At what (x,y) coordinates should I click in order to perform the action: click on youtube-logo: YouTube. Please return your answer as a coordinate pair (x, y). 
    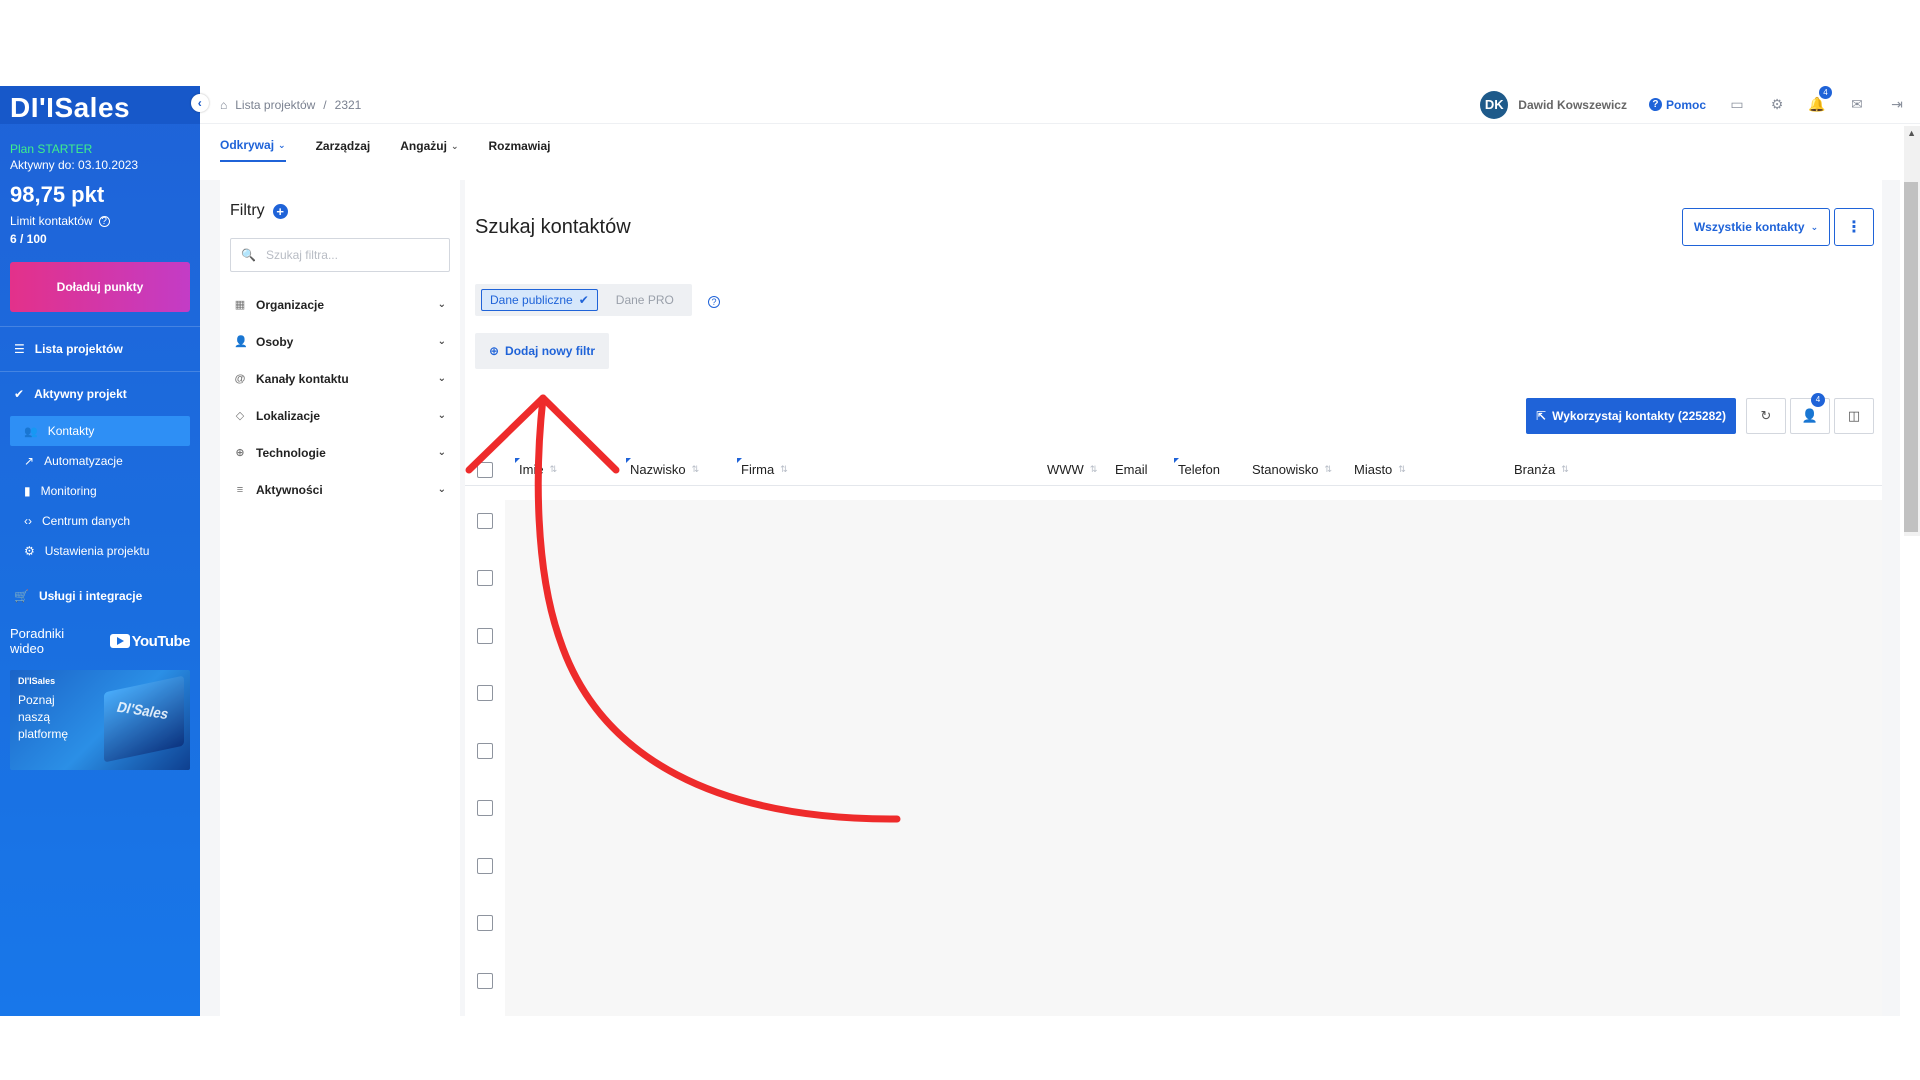
    Looking at the image, I should click on (150, 641).